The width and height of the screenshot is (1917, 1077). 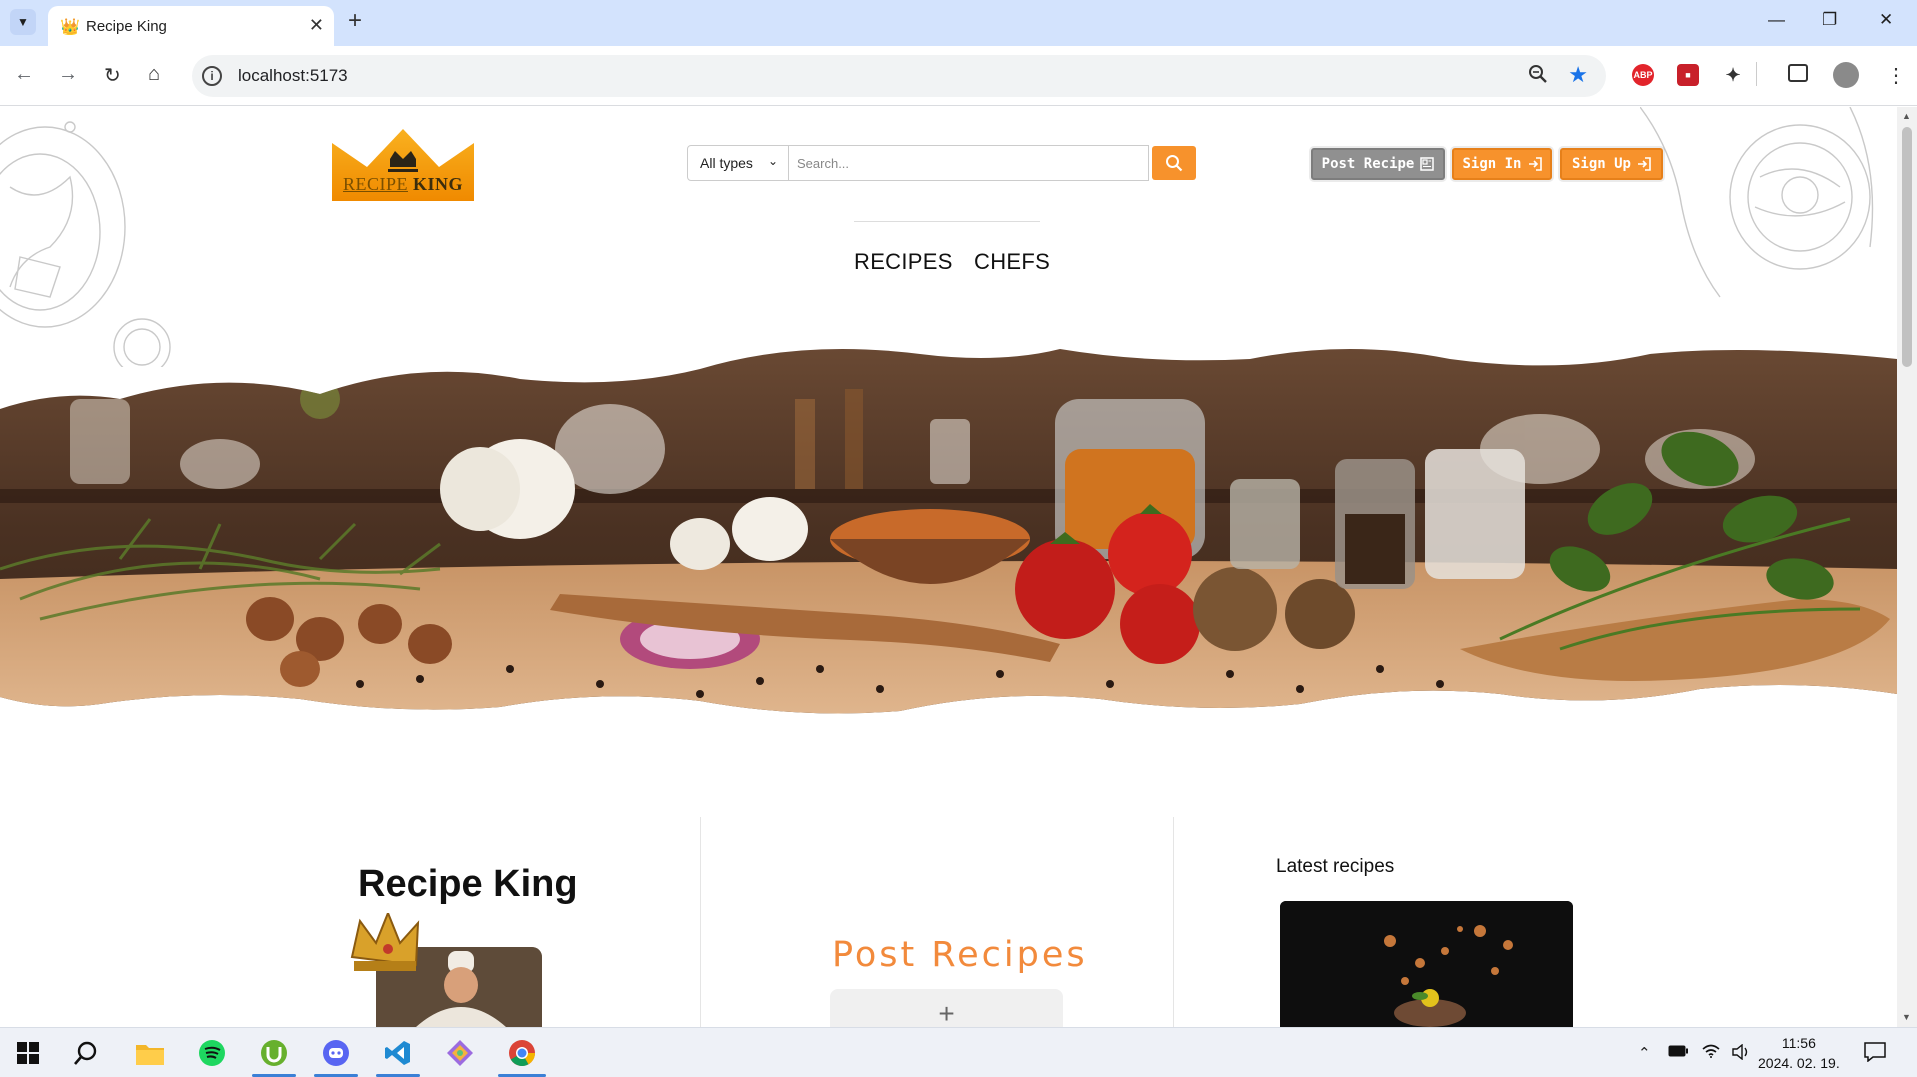 What do you see at coordinates (293, 76) in the screenshot?
I see `address-url: localhost:5173` at bounding box center [293, 76].